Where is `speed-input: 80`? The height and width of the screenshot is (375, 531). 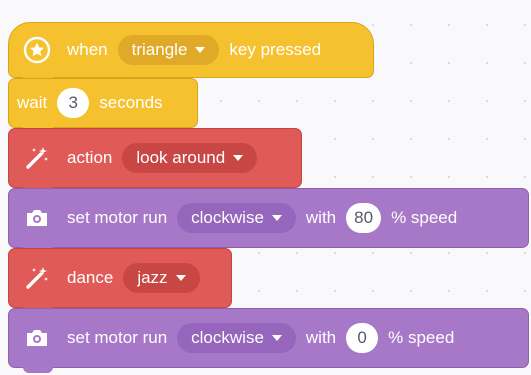
speed-input: 80 is located at coordinates (364, 218).